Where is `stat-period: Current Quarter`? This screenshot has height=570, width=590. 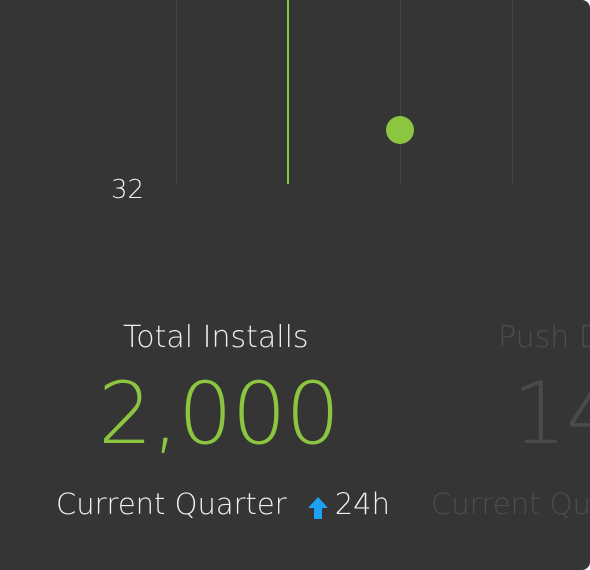
stat-period: Current Quarter is located at coordinates (171, 504).